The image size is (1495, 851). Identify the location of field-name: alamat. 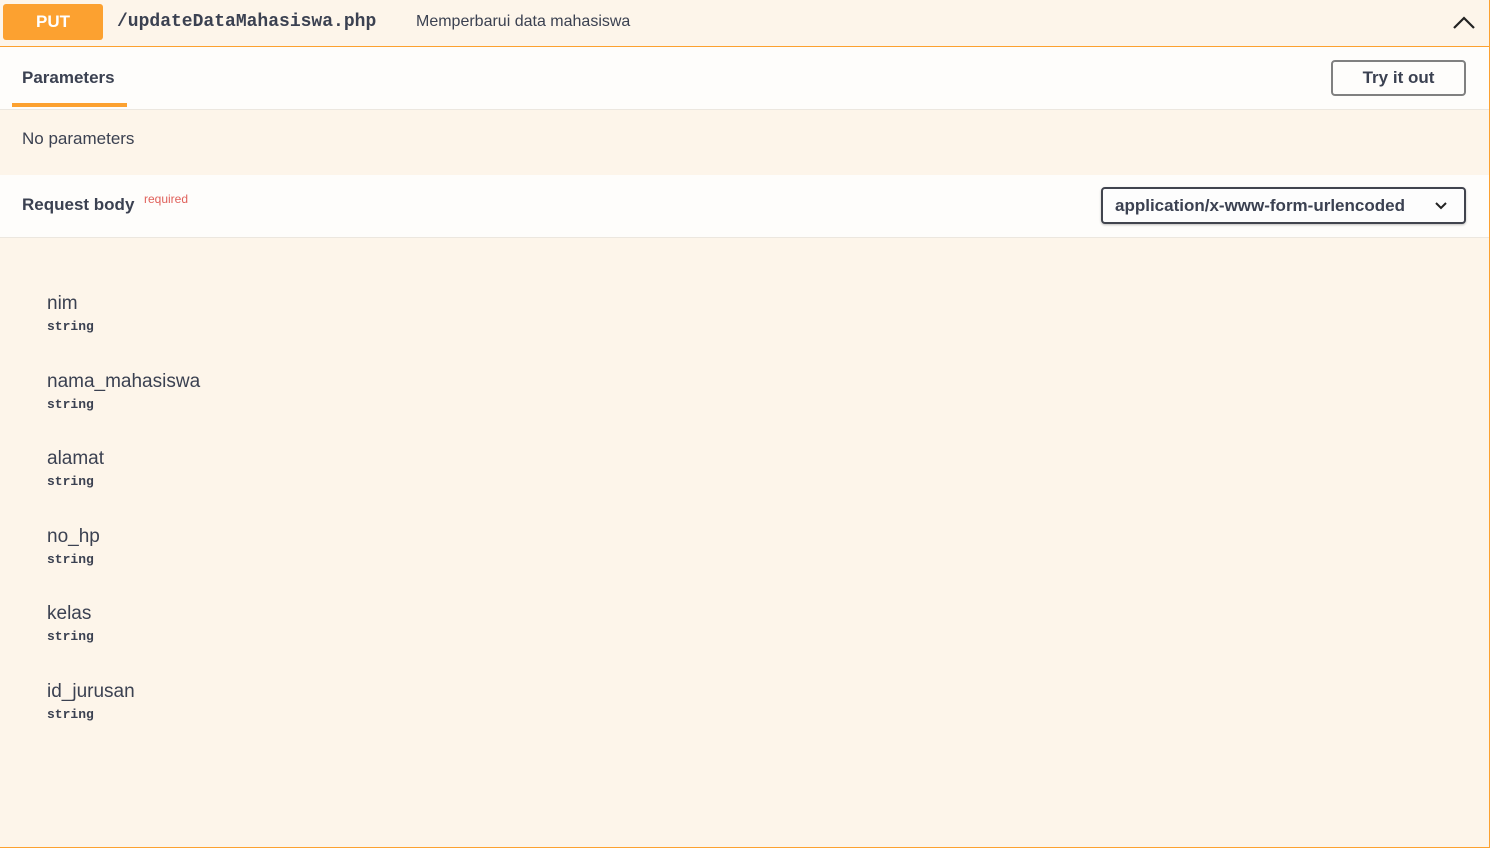
(76, 458).